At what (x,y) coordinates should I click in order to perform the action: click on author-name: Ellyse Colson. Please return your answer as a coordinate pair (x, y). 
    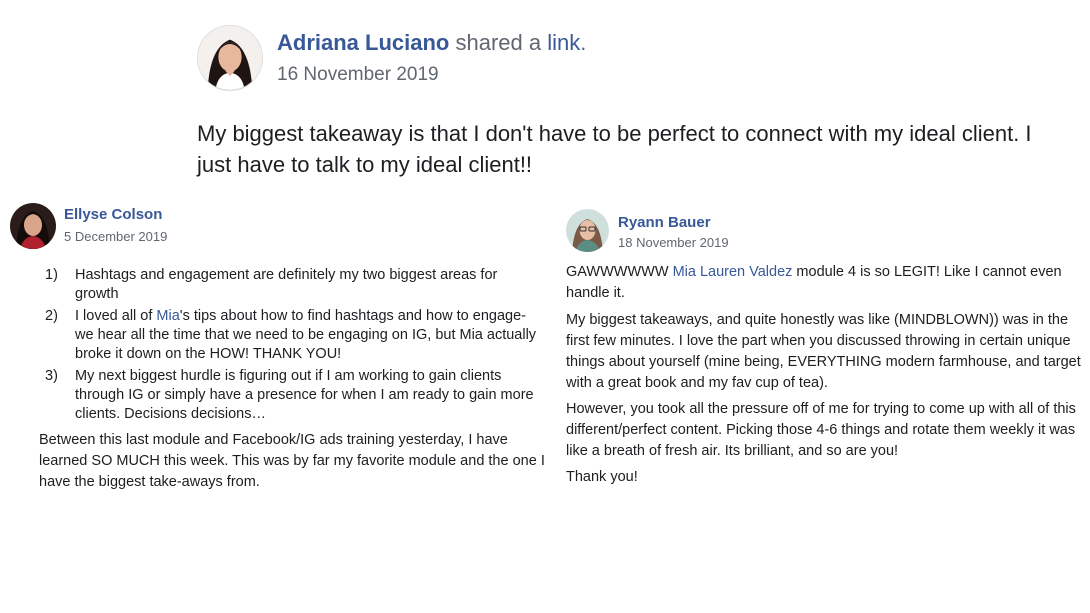
    Looking at the image, I should click on (113, 214).